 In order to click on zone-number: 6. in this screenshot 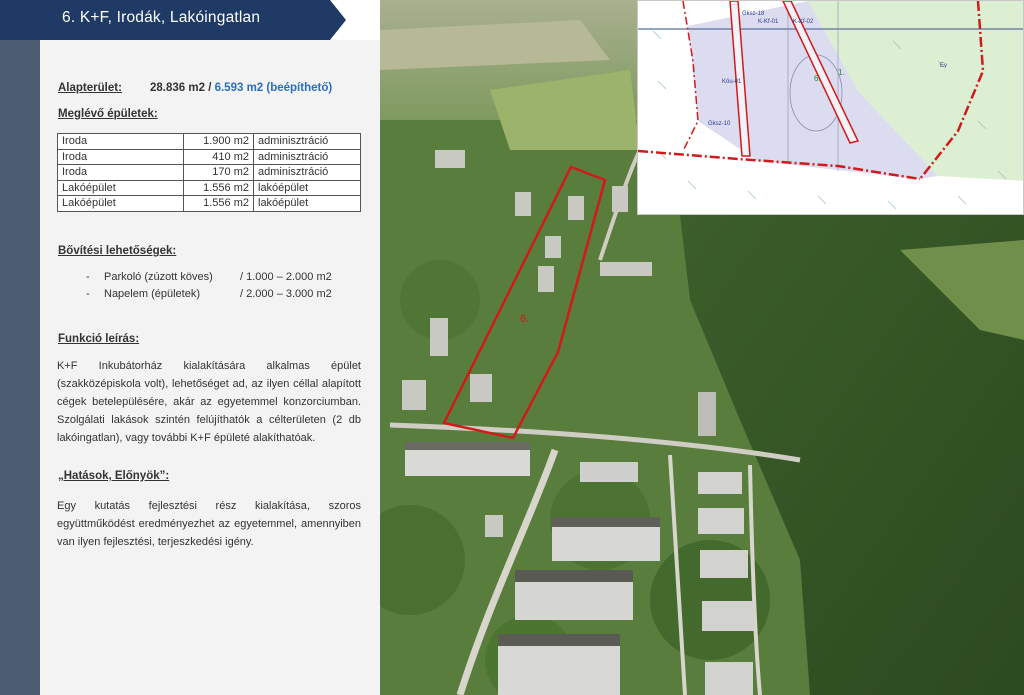, I will do `click(817, 78)`.